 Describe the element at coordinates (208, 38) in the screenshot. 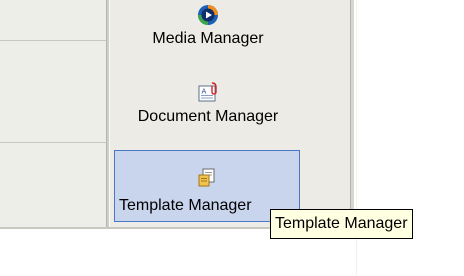

I see `media-manager-label: Media Manager` at that location.